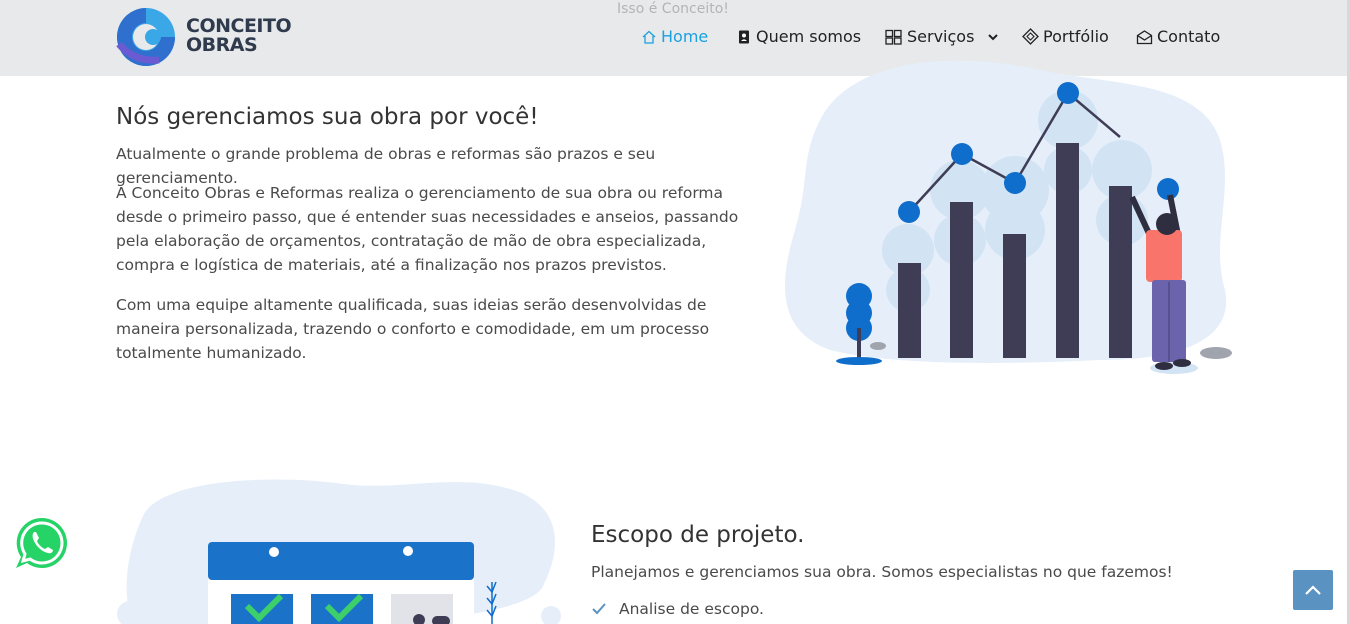 This screenshot has height=624, width=1350. Describe the element at coordinates (744, 36) in the screenshot. I see `contact-card-icon` at that location.